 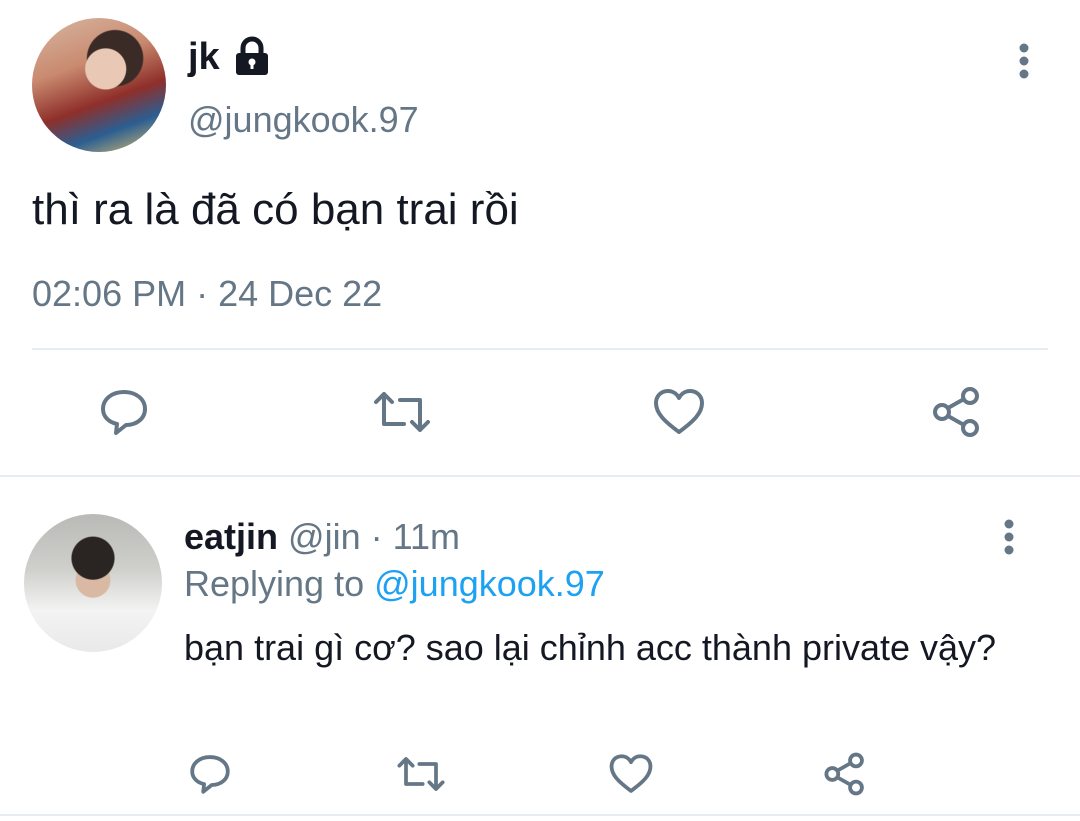 What do you see at coordinates (207, 294) in the screenshot?
I see `tweet-timestamp: 02:06 PM · 24 Dec 22` at bounding box center [207, 294].